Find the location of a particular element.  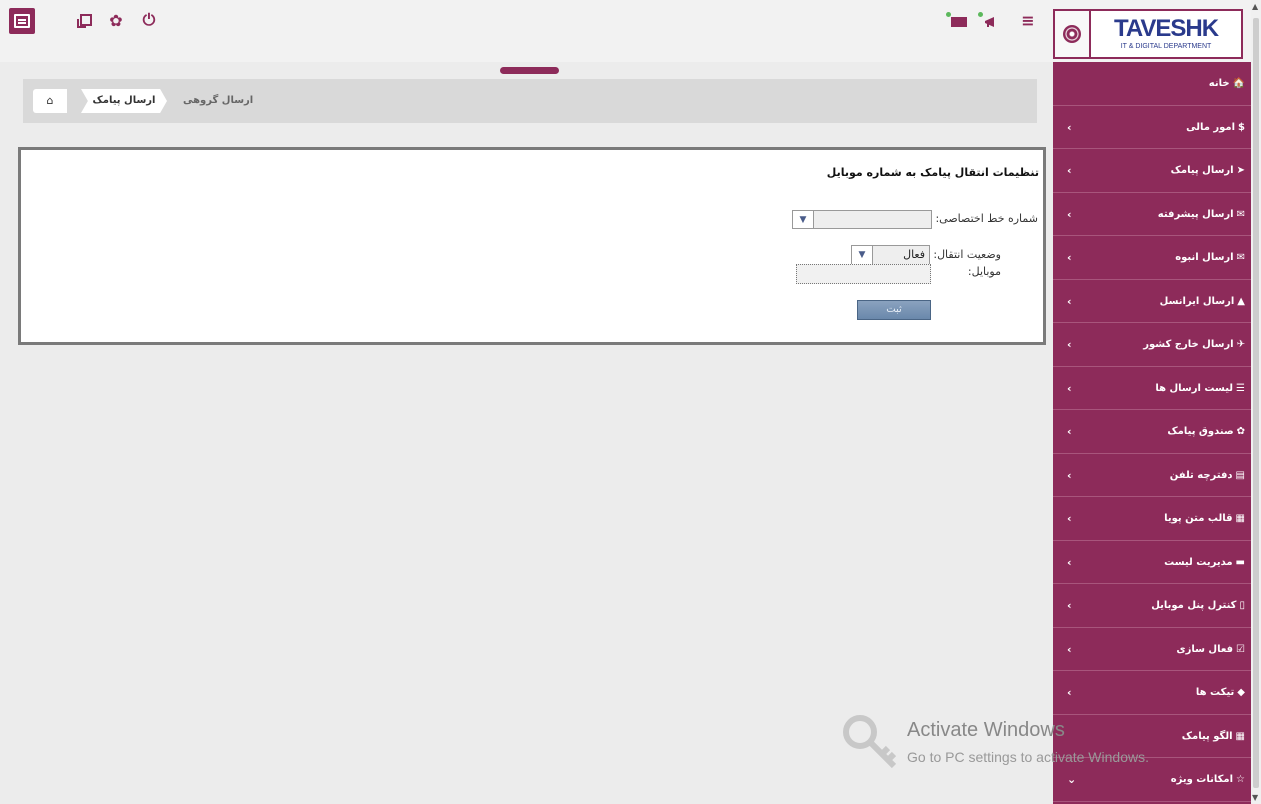

forward-status-value: فعال is located at coordinates (914, 254).